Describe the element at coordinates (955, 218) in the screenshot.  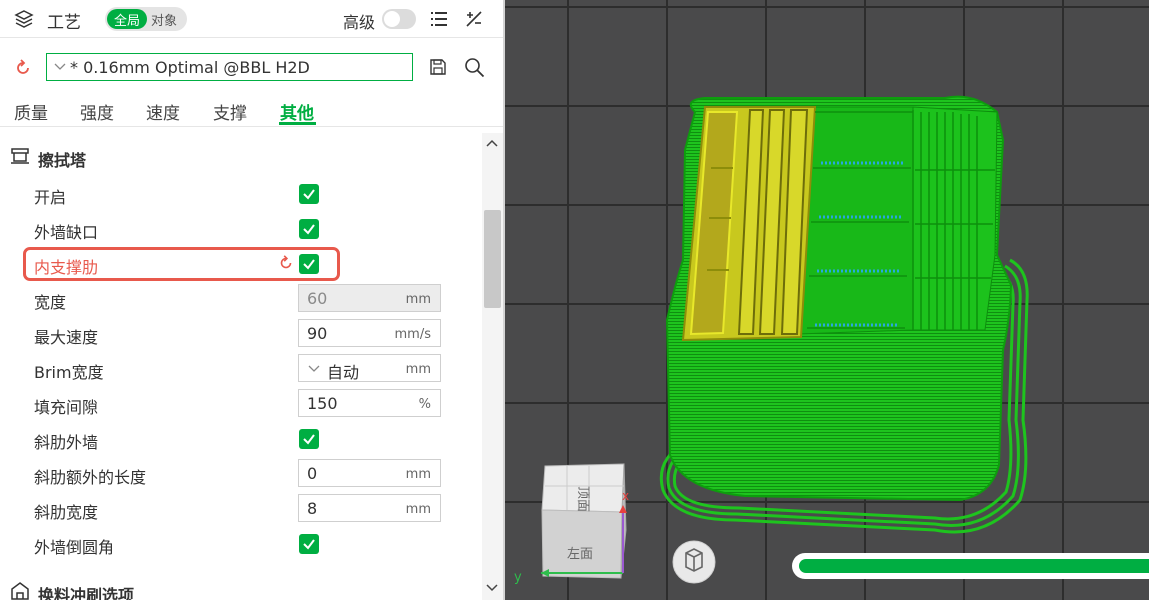
I see `model-top-face-right` at that location.